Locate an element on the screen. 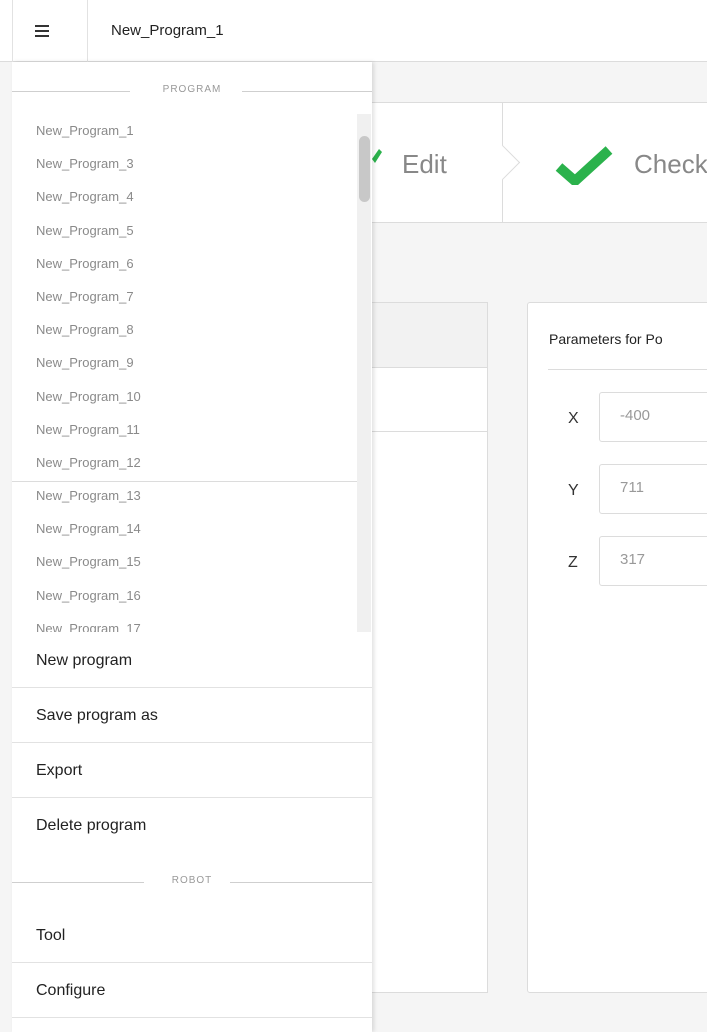 This screenshot has height=1032, width=707. program-list-item: New_Program_7 is located at coordinates (184, 296).